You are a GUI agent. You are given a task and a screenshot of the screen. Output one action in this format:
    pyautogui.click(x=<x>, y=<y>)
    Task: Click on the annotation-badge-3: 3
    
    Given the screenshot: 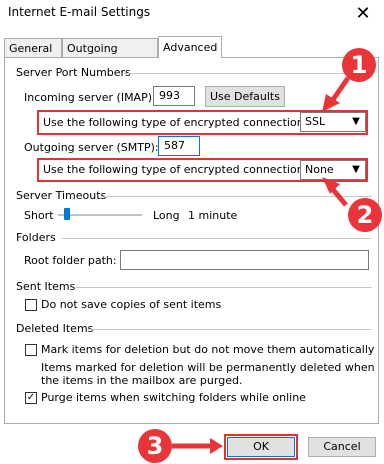 What is the action you would take?
    pyautogui.click(x=155, y=446)
    